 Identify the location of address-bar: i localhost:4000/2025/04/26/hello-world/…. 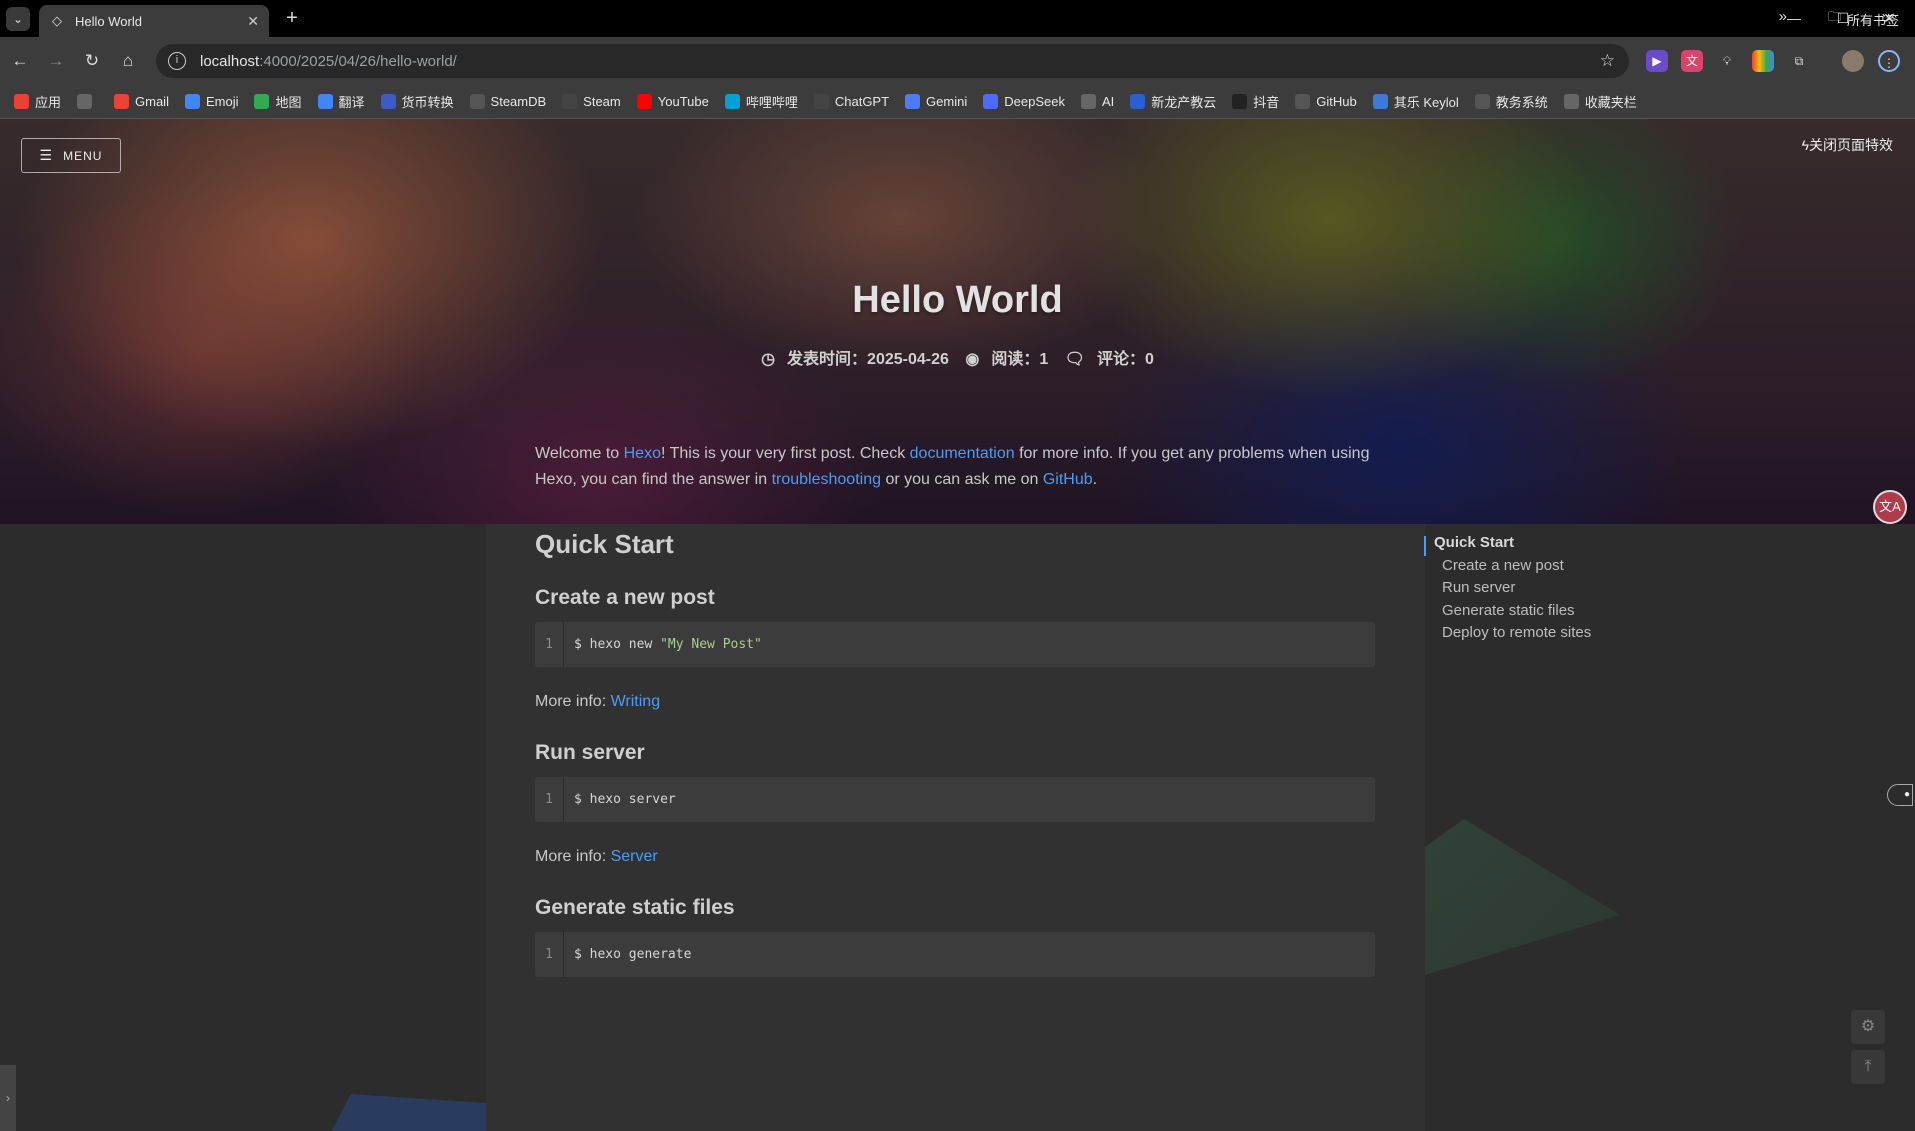
(892, 61).